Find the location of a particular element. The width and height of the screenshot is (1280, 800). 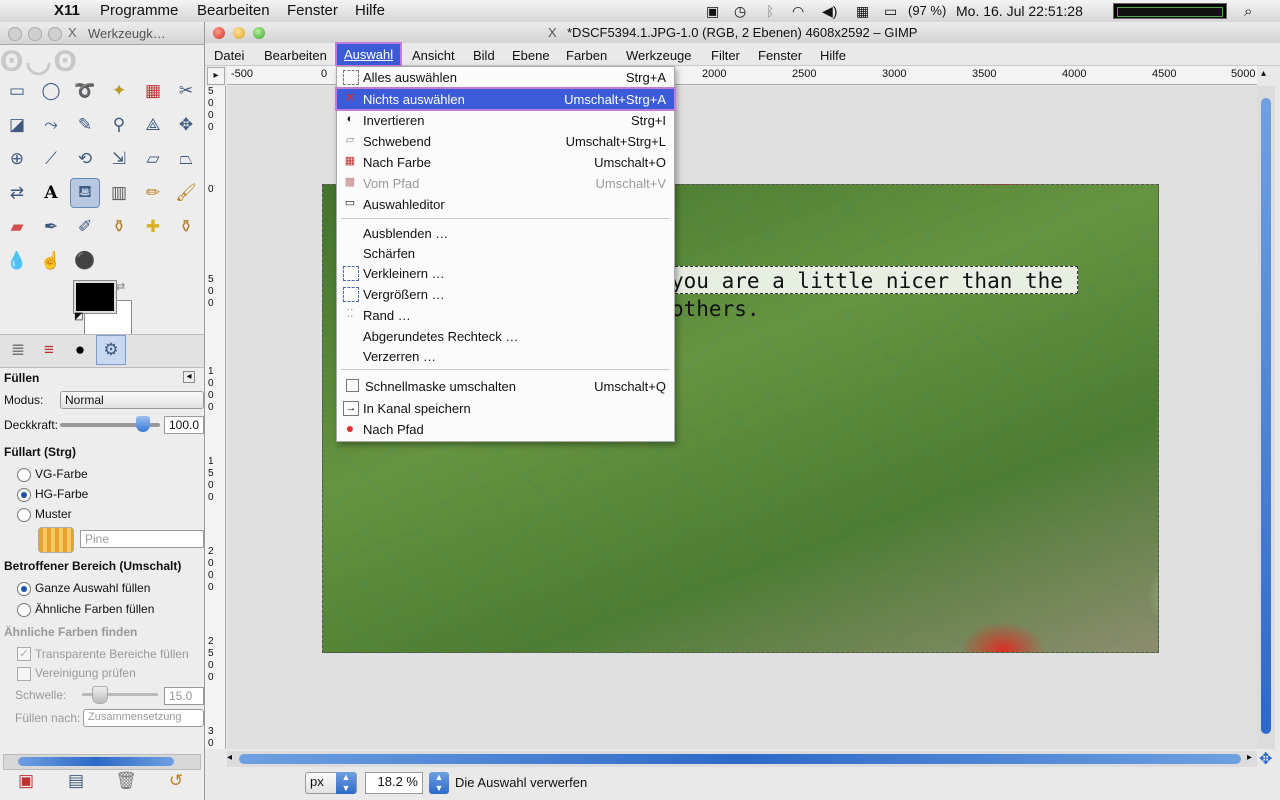

foreground-select-icon: ◪ is located at coordinates (17, 125).